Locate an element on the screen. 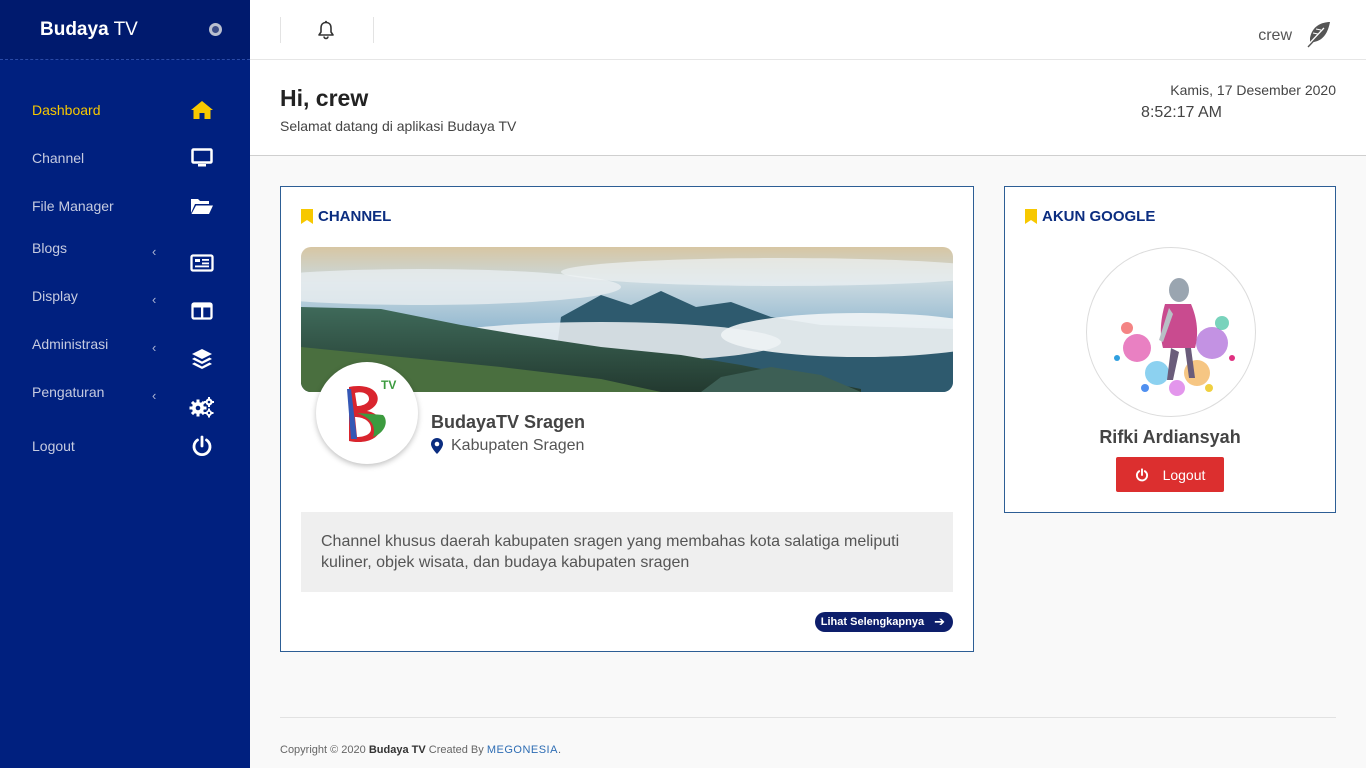 The image size is (1366, 768). footer-company-link: MEGONESIA is located at coordinates (522, 750).